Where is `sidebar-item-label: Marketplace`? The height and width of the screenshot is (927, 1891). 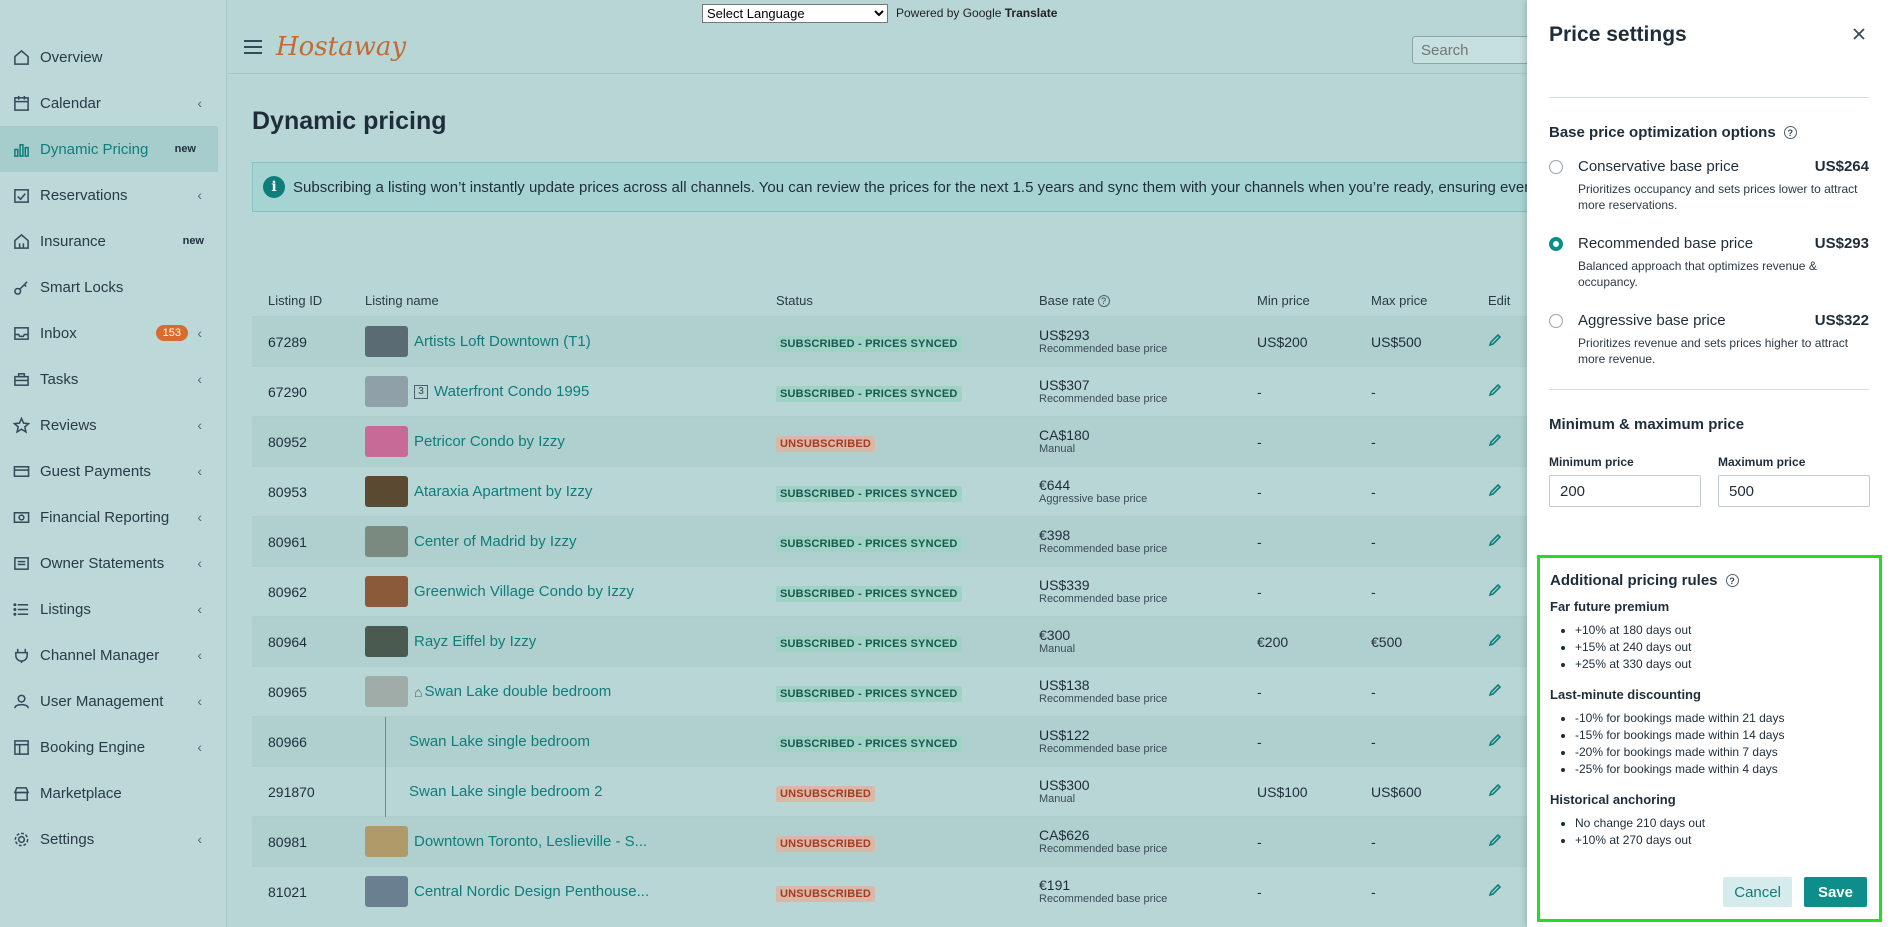
sidebar-item-label: Marketplace is located at coordinates (81, 793).